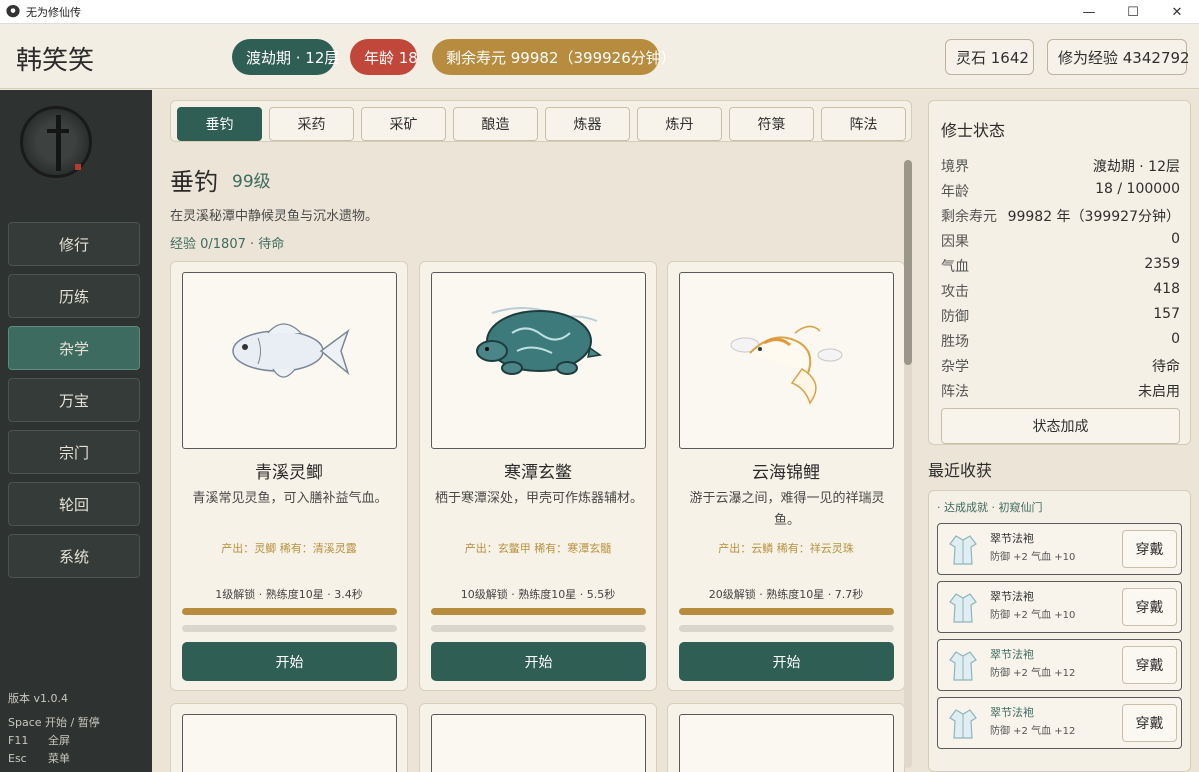  Describe the element at coordinates (989, 57) in the screenshot. I see `spirit-stone-counter: 灵石 1642` at that location.